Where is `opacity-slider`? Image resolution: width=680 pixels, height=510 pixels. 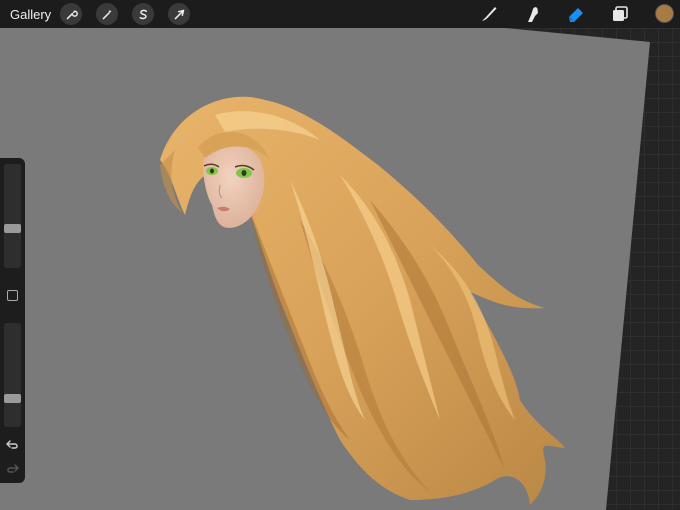
opacity-slider is located at coordinates (12, 375).